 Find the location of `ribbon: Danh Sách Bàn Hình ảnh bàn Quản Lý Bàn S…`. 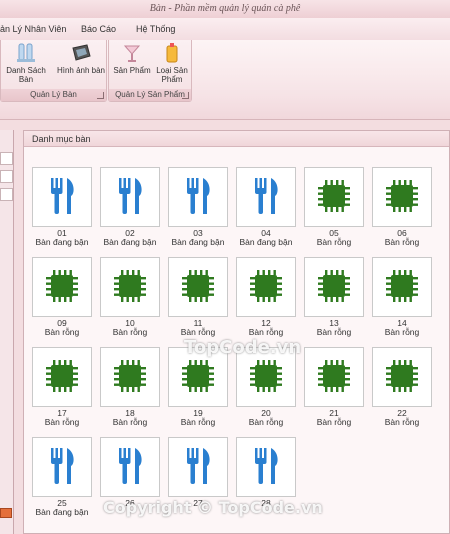

ribbon: Danh Sách Bàn Hình ảnh bàn Quản Lý Bàn S… is located at coordinates (225, 80).